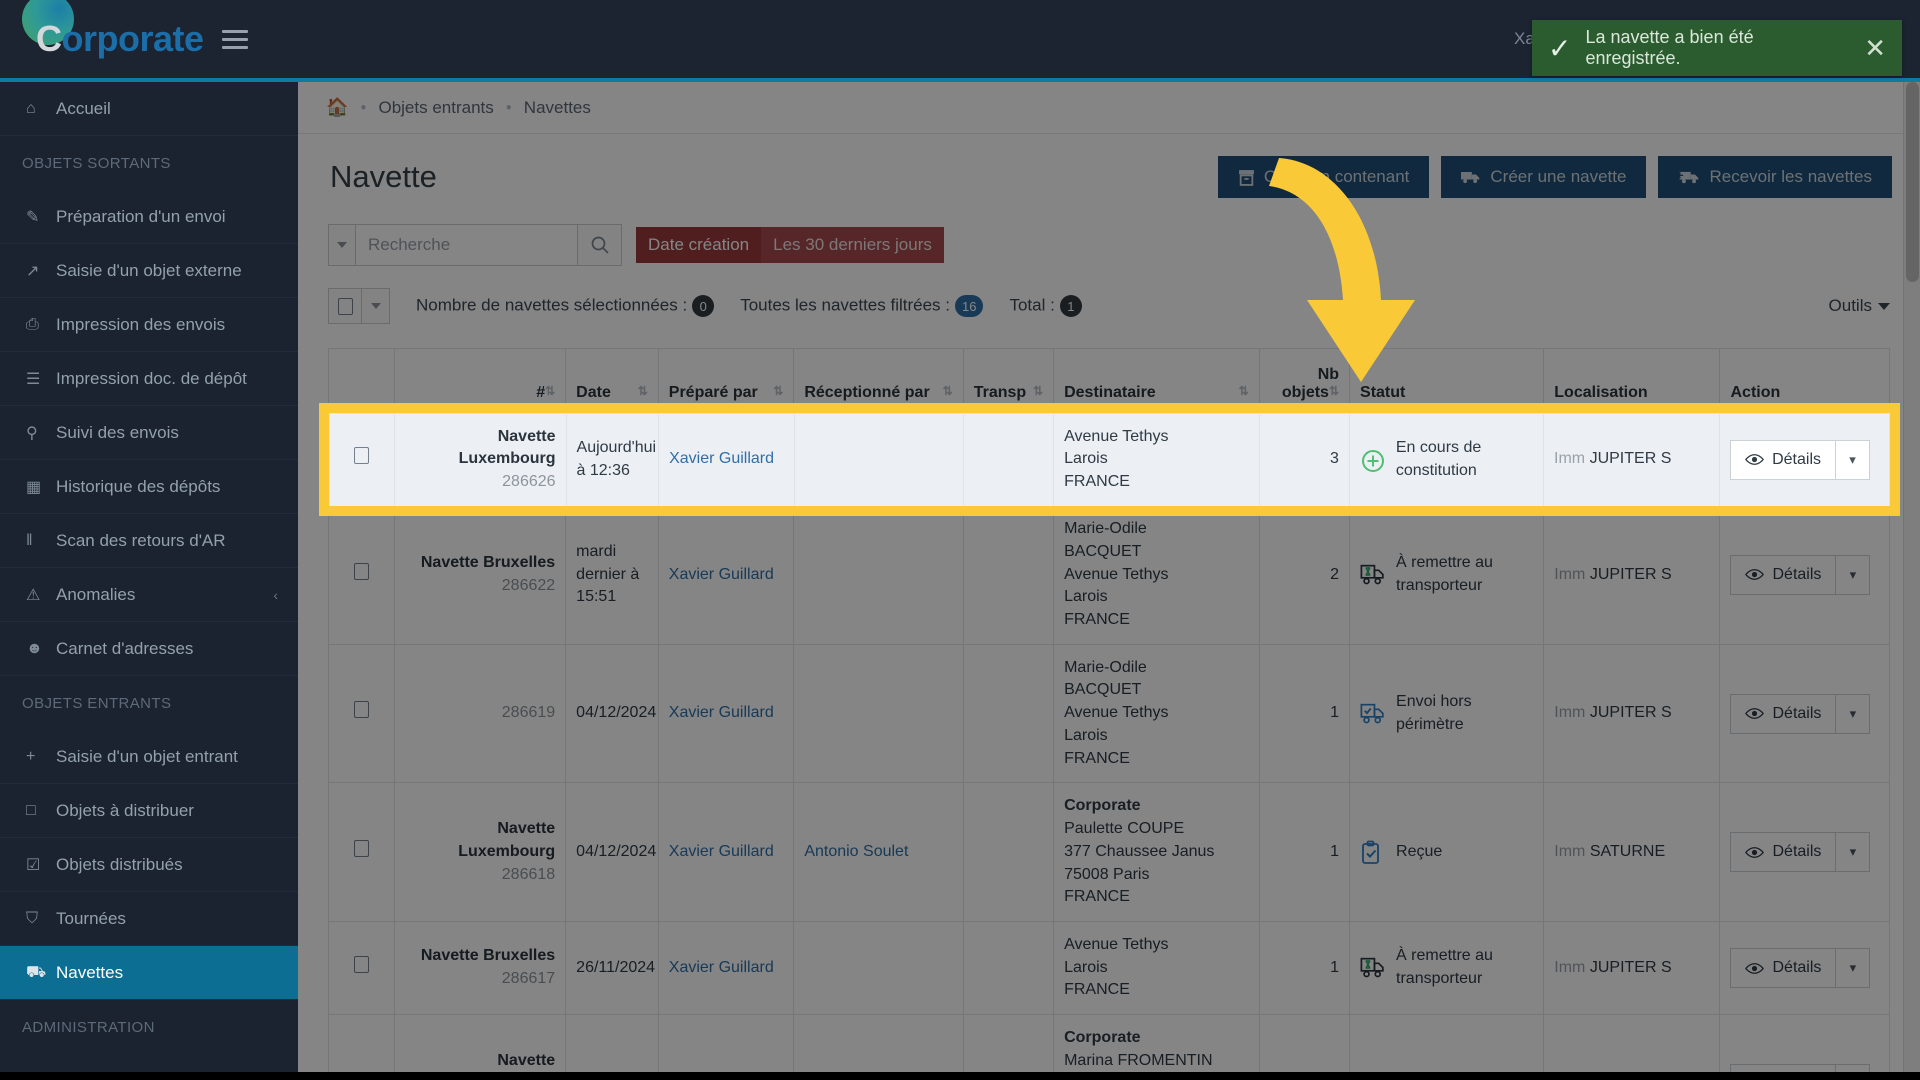  I want to click on filter-chip-date-creation: Date création Les 30 derniers jours, so click(790, 245).